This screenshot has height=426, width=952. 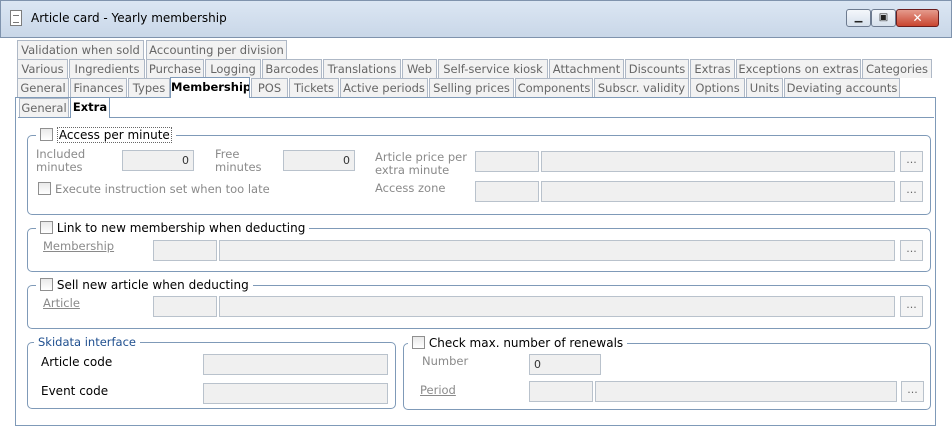 I want to click on article-price-description-field, so click(x=718, y=161).